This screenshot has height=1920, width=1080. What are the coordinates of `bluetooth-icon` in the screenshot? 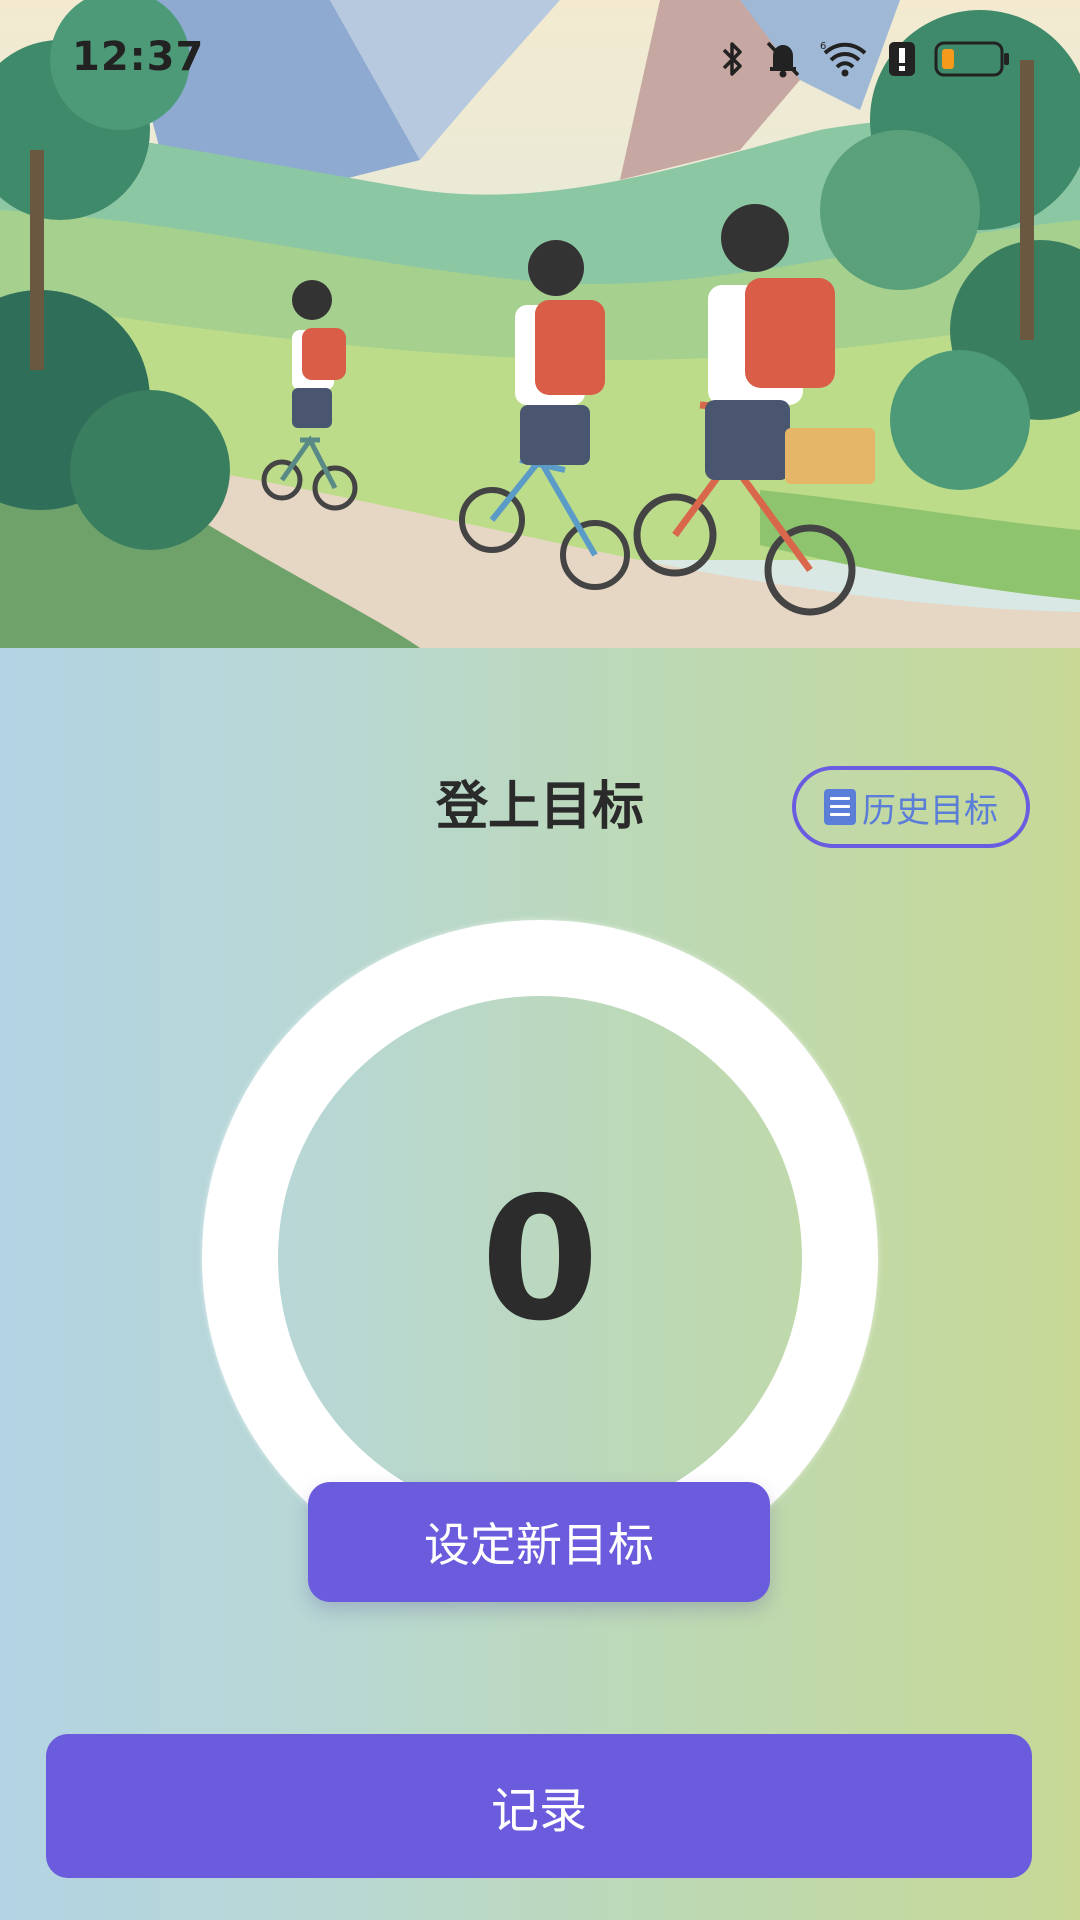 It's located at (733, 61).